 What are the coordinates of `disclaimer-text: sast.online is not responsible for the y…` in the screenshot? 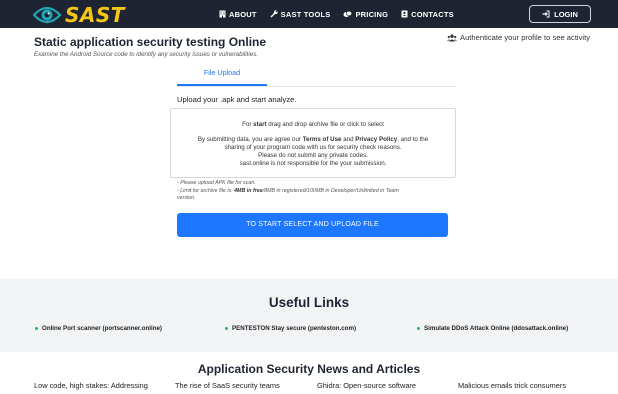 It's located at (313, 163).